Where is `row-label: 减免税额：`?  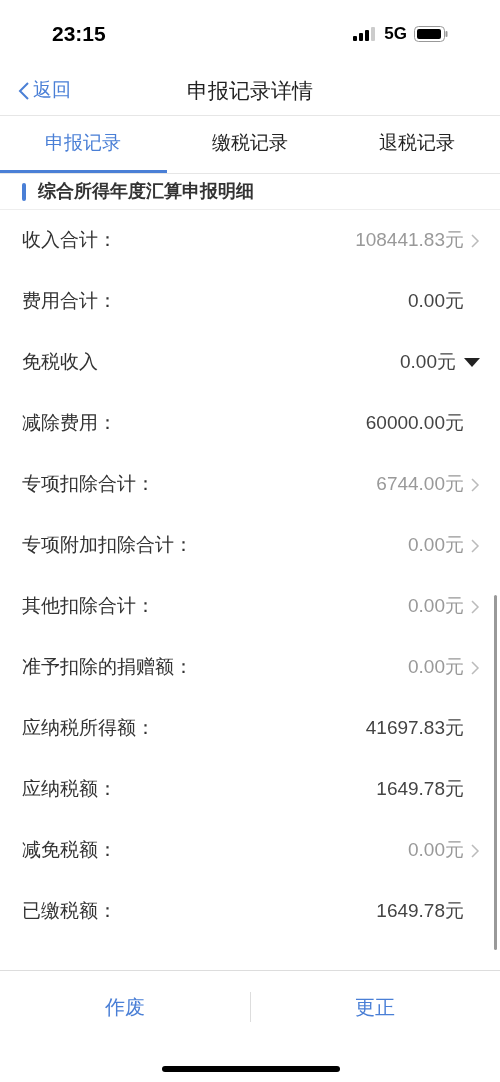 row-label: 减免税额： is located at coordinates (69, 850).